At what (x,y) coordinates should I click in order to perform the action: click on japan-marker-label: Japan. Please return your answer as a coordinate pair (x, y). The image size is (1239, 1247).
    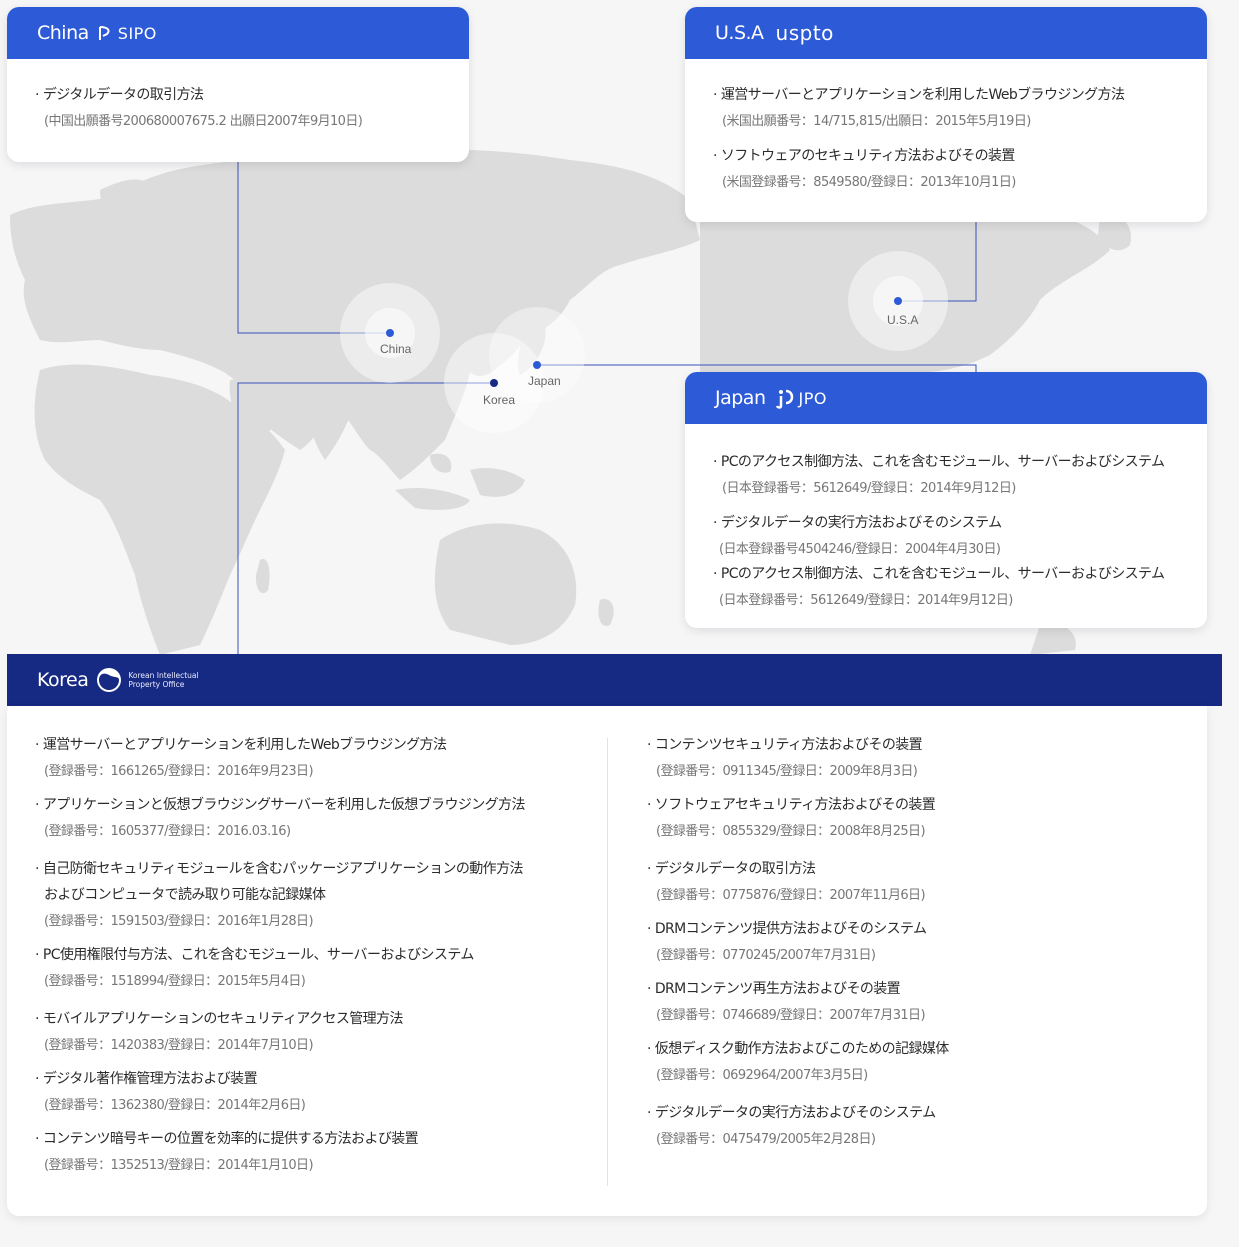
    Looking at the image, I should click on (544, 381).